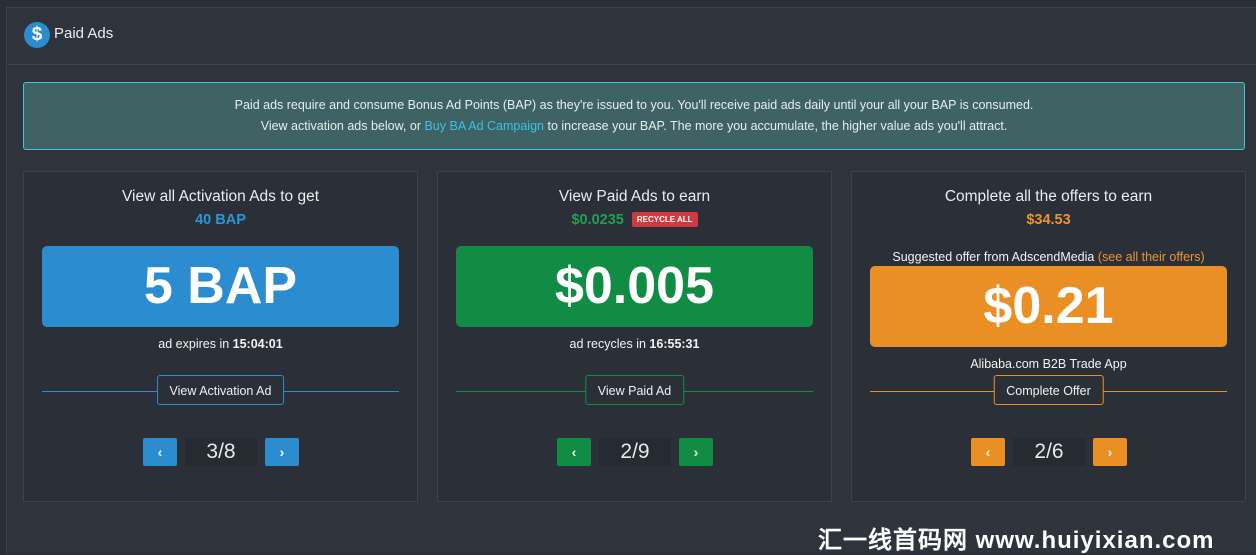  What do you see at coordinates (674, 344) in the screenshot?
I see `countdown-value: 16:55:31` at bounding box center [674, 344].